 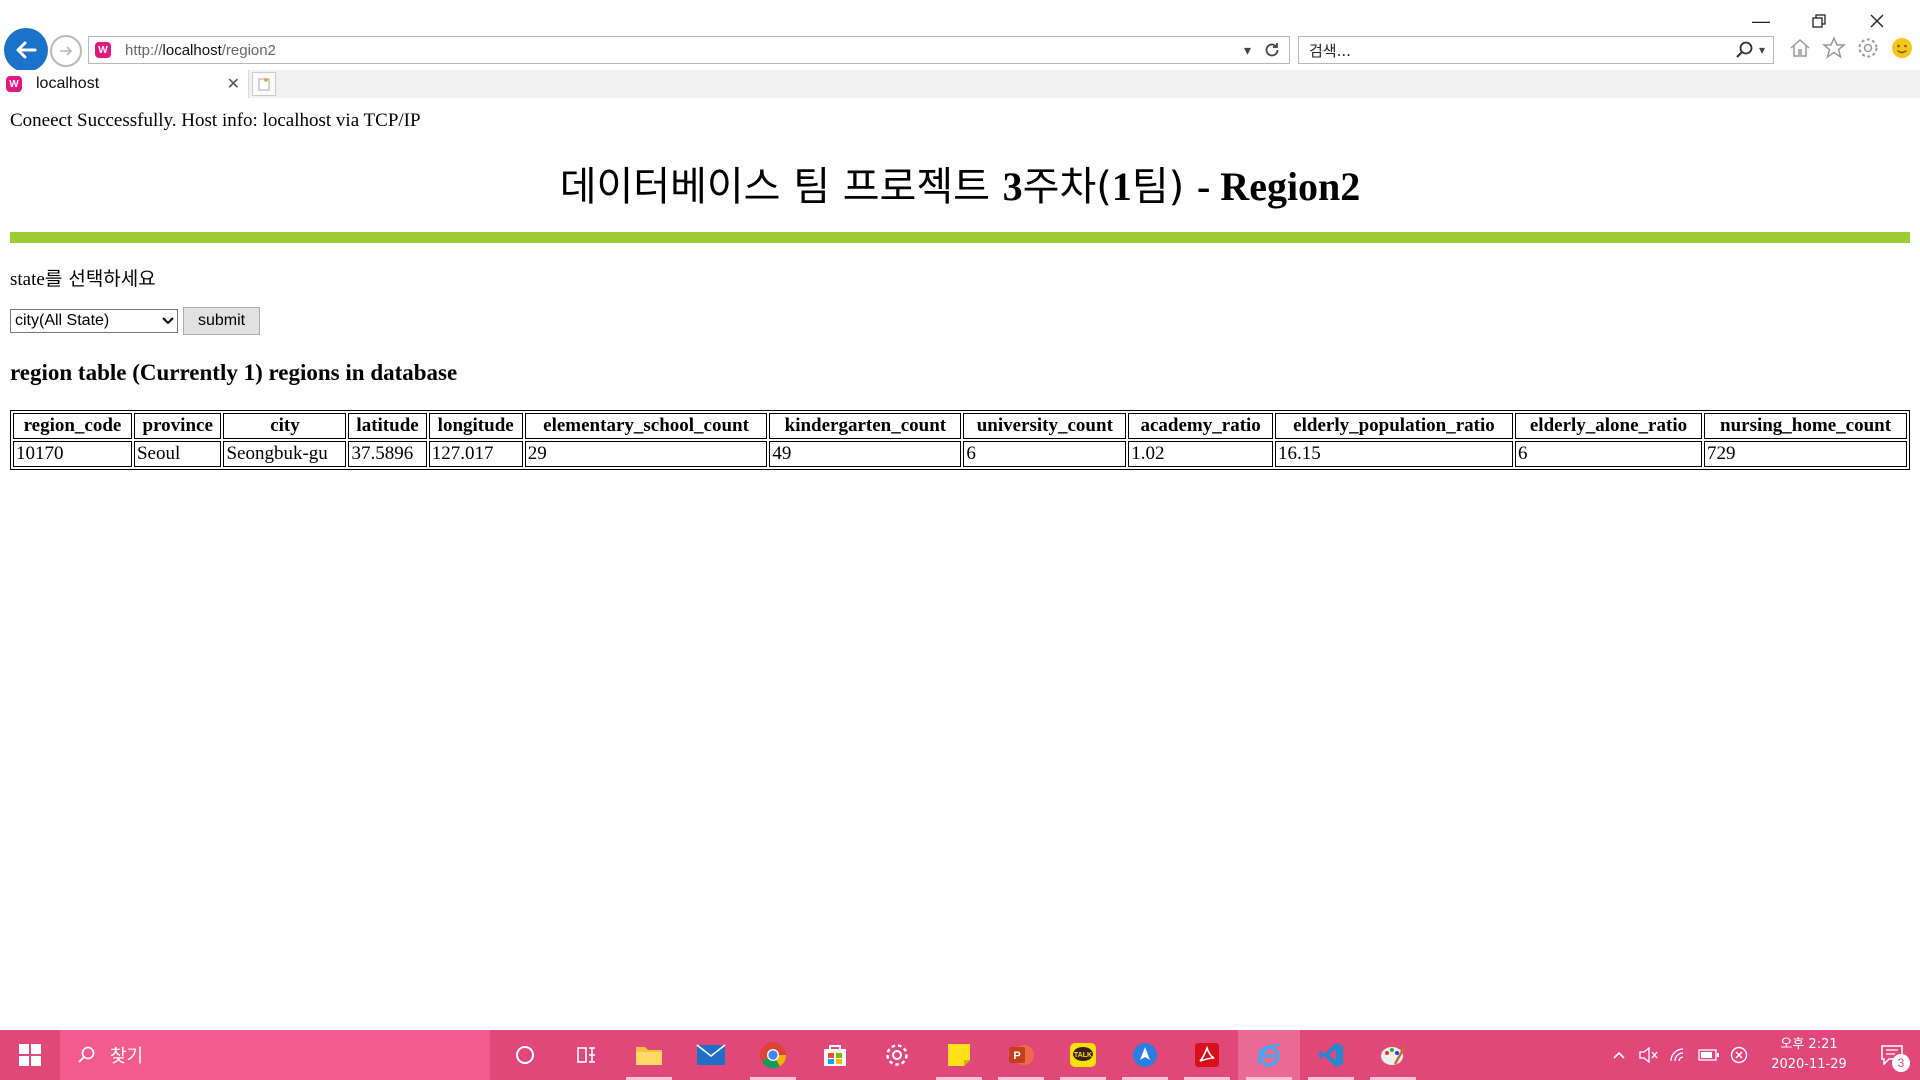 What do you see at coordinates (68, 83) in the screenshot?
I see `tab-label: localhost` at bounding box center [68, 83].